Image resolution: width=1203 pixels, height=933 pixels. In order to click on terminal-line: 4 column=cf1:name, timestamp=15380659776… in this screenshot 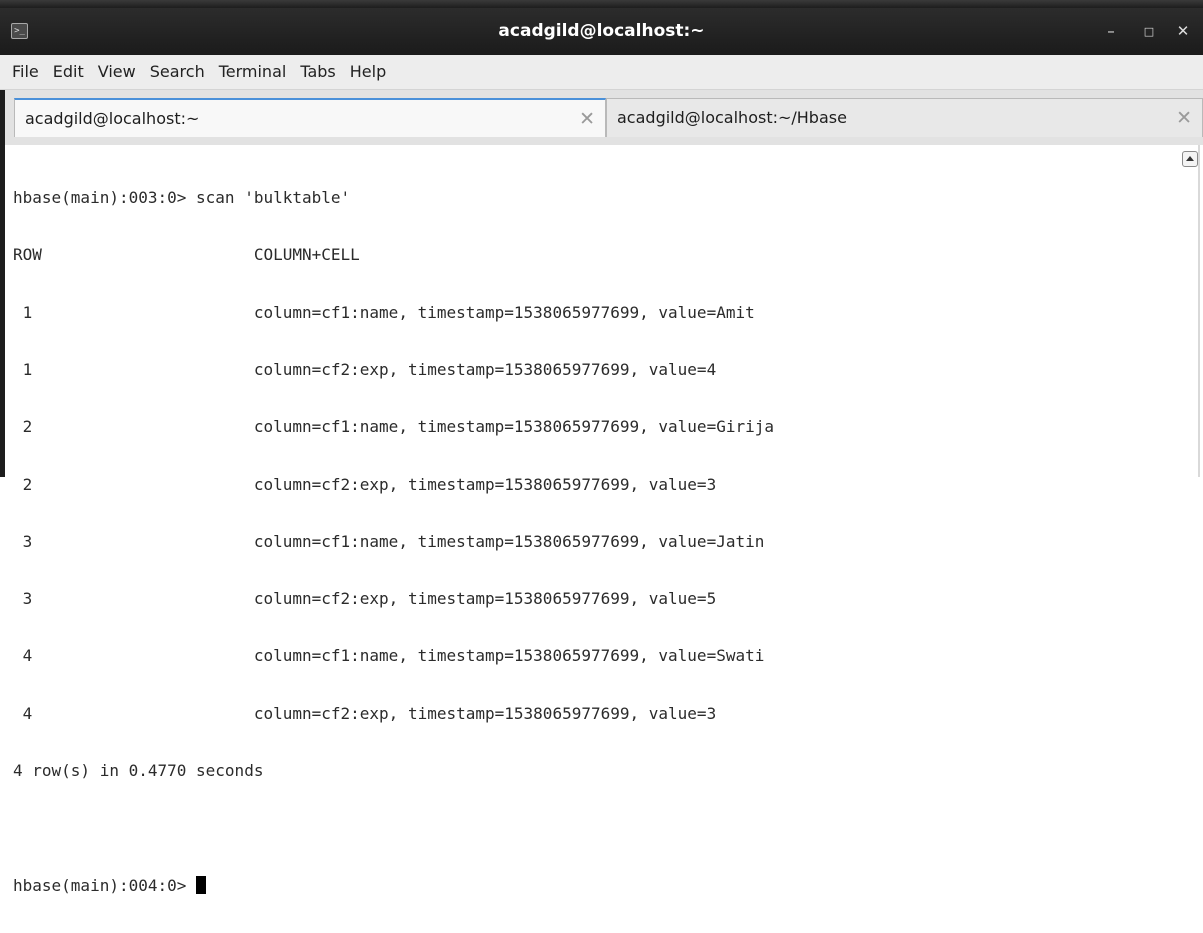, I will do `click(389, 656)`.